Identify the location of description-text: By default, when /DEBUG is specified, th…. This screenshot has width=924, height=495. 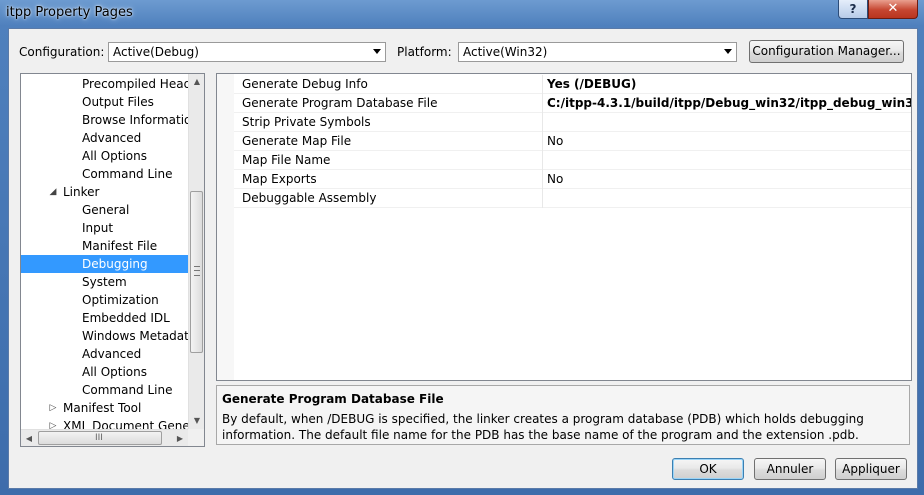
(543, 427).